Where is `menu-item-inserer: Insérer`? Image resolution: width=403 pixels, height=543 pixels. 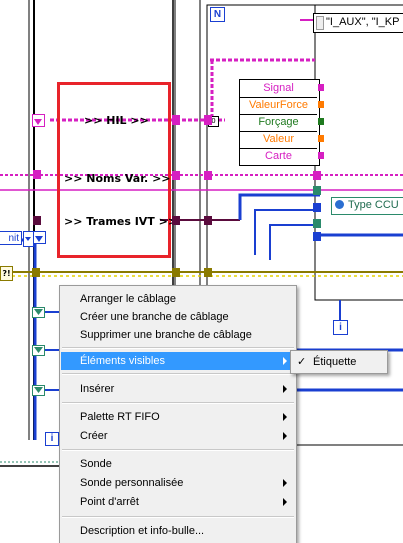 menu-item-inserer: Insérer is located at coordinates (178, 389).